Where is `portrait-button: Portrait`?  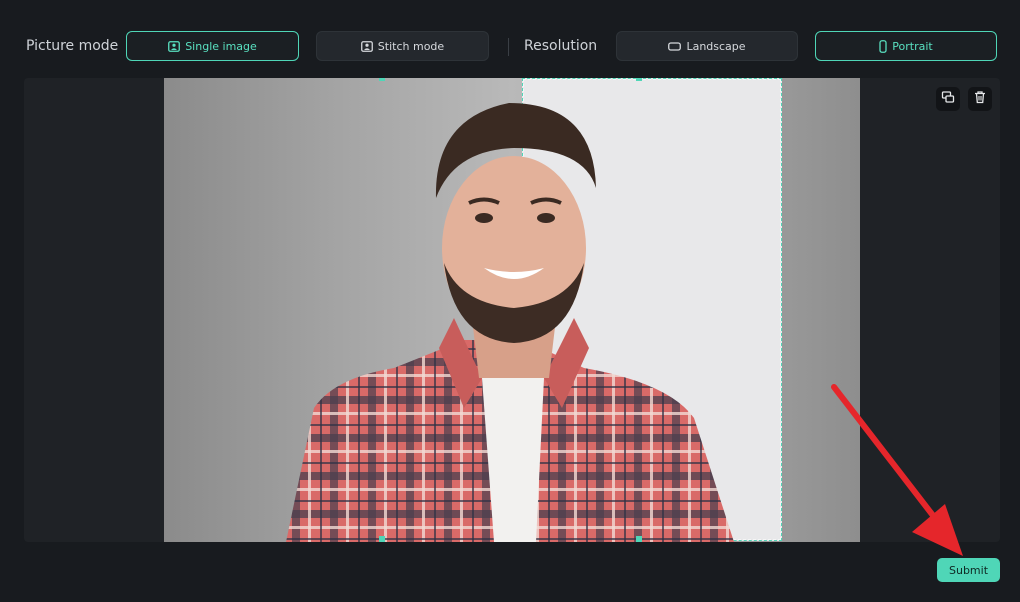 portrait-button: Portrait is located at coordinates (906, 46).